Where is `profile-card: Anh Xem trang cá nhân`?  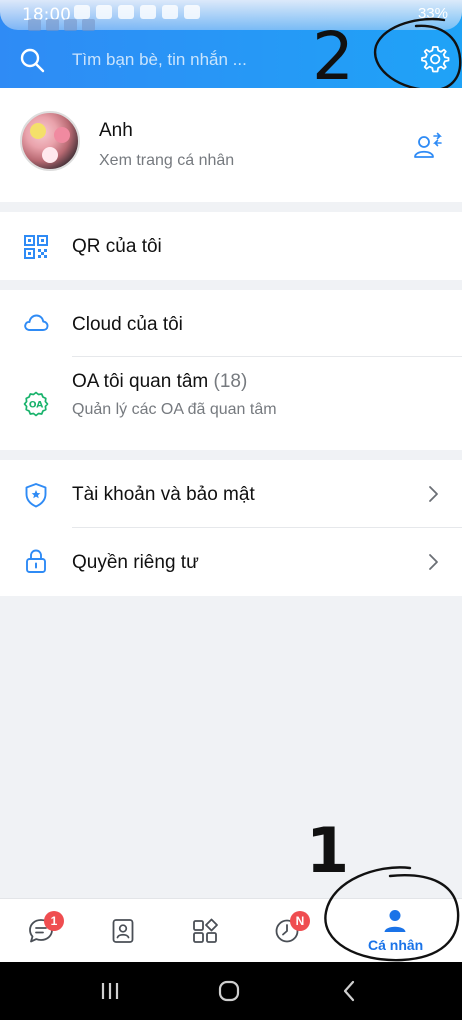
profile-card: Anh Xem trang cá nhân is located at coordinates (231, 145).